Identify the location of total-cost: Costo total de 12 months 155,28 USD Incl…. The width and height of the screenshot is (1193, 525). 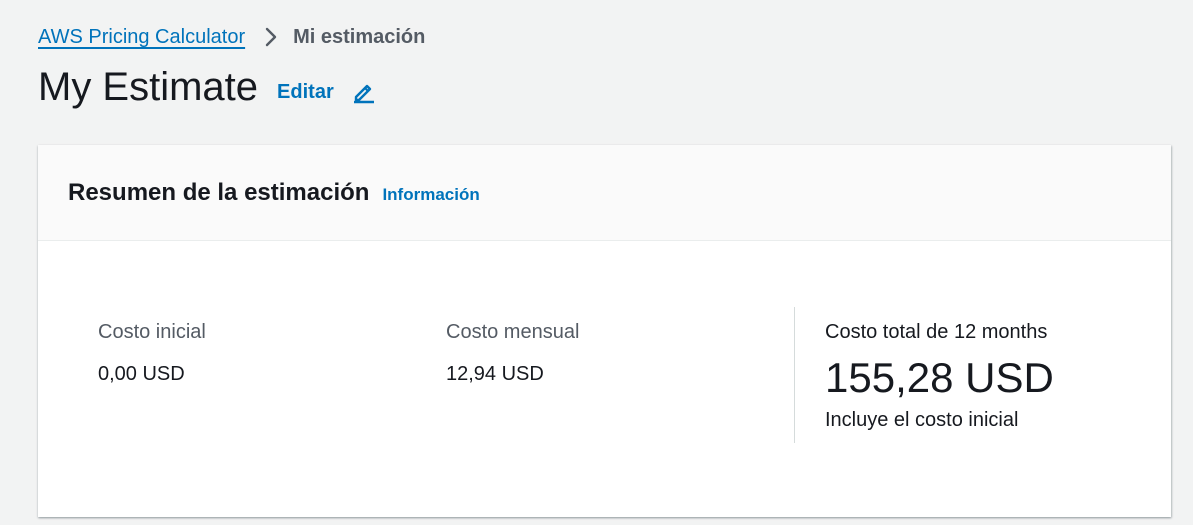
(939, 376).